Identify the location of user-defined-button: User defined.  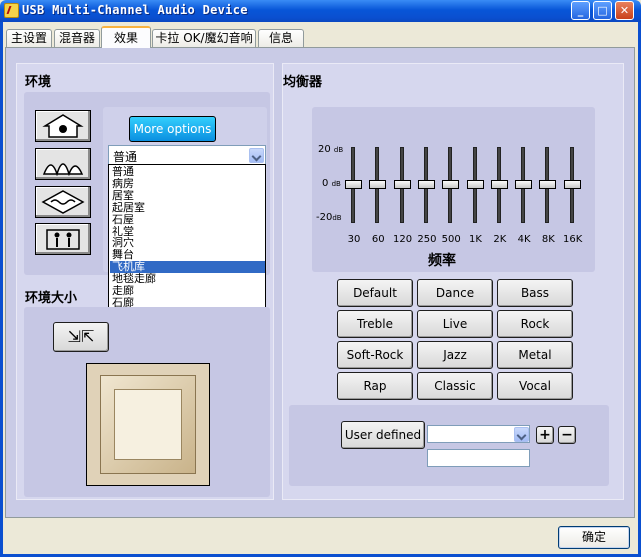
(383, 435).